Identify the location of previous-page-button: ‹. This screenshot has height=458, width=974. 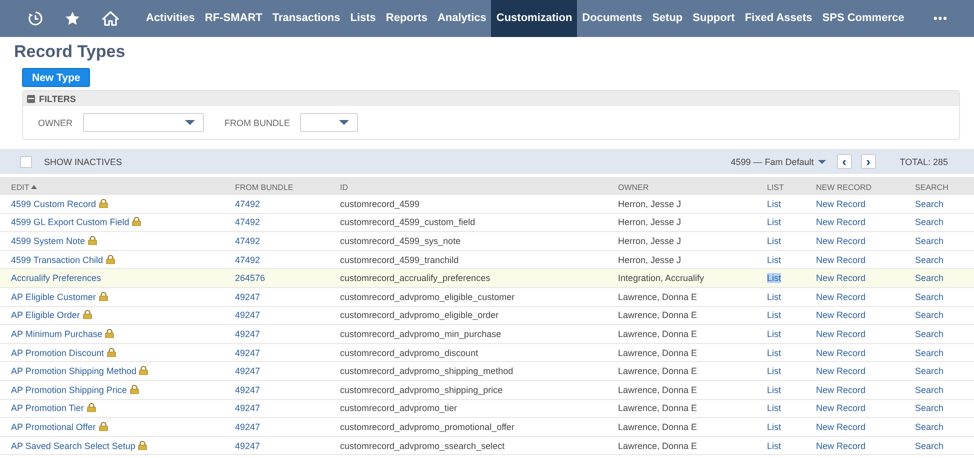
(844, 161).